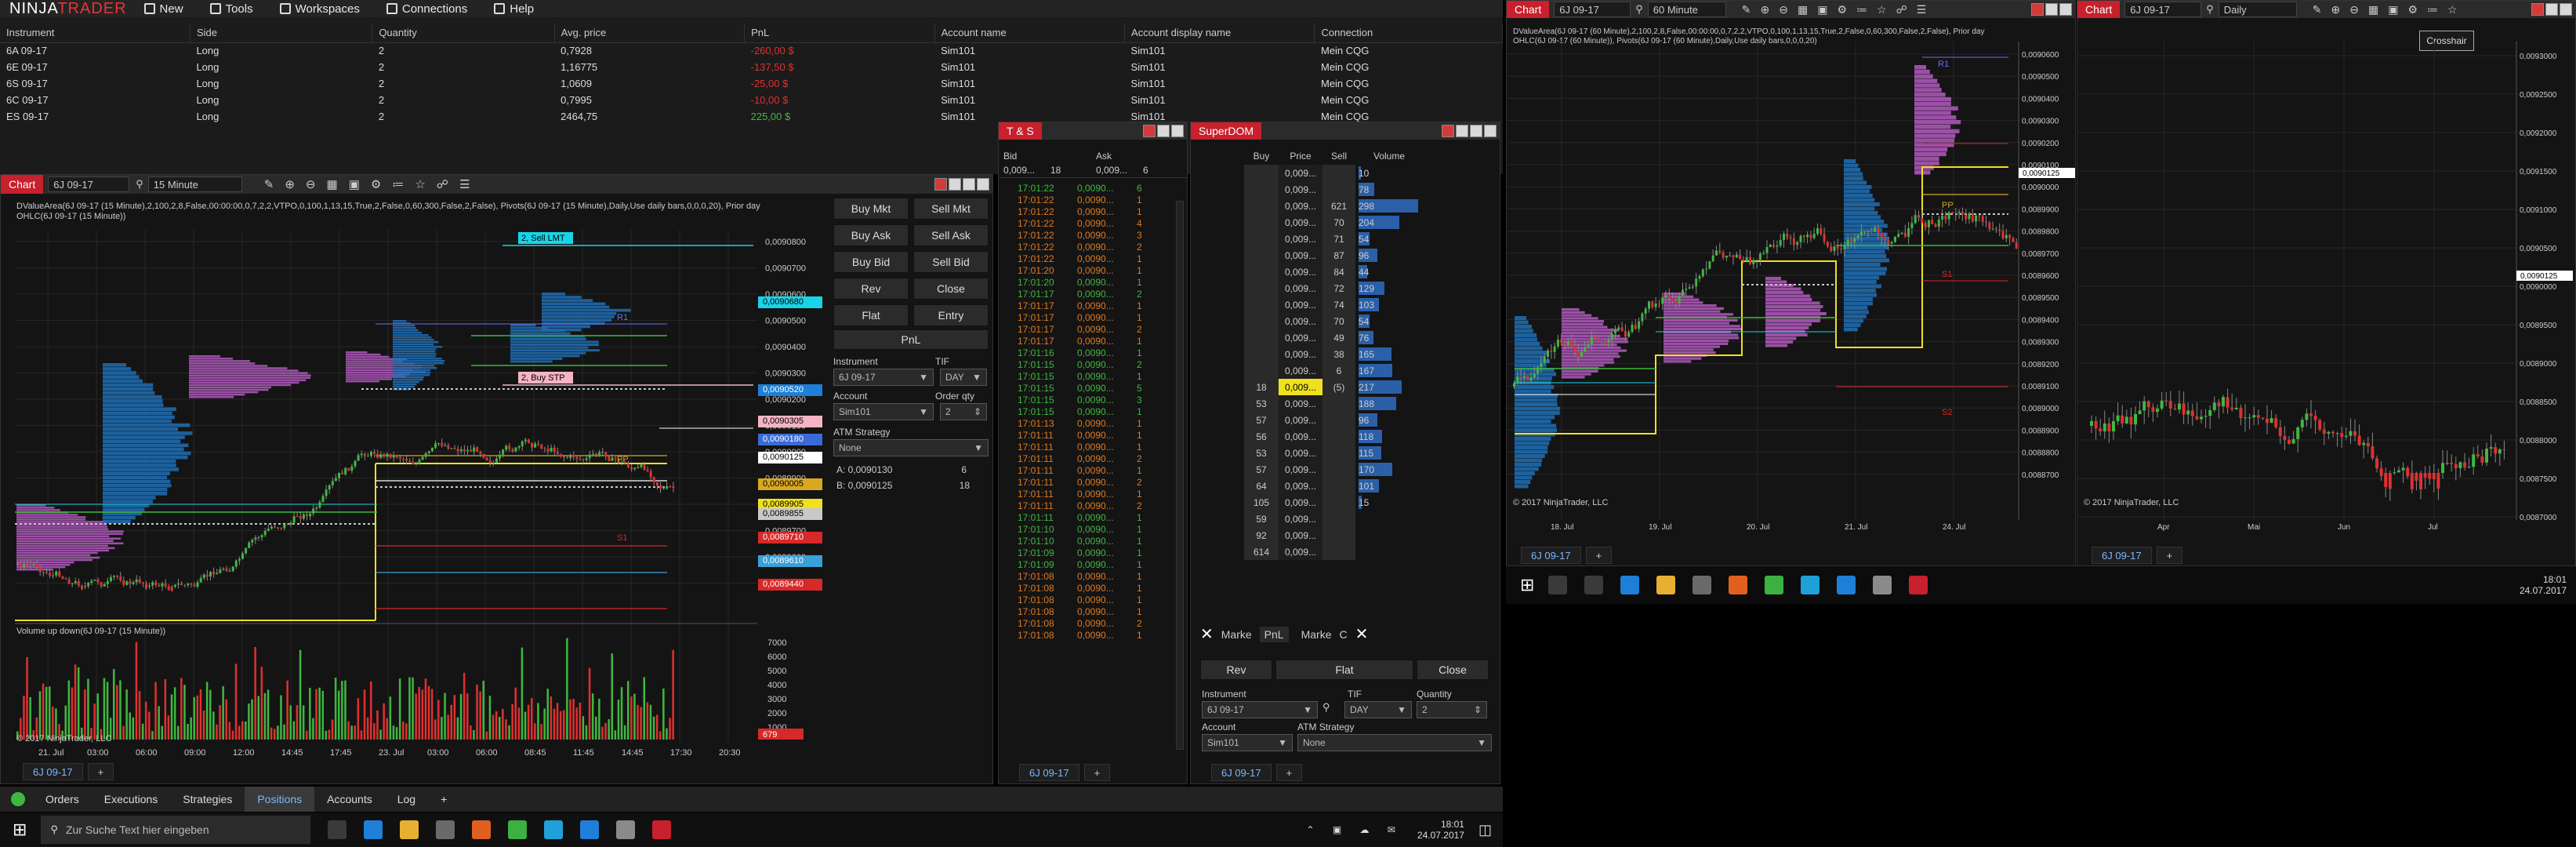 The image size is (2576, 847). What do you see at coordinates (1241, 772) in the screenshot?
I see `dom-tab: 6J 09-17` at bounding box center [1241, 772].